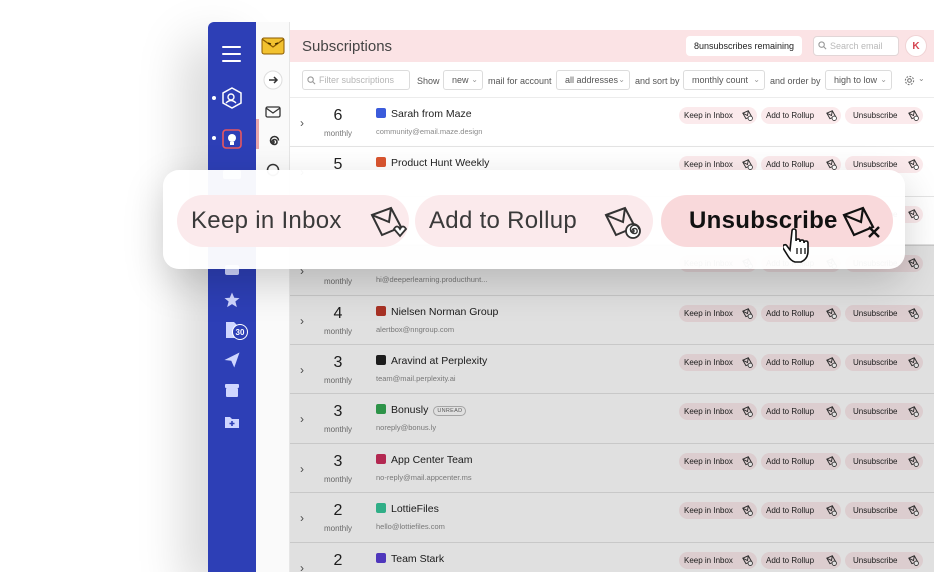  What do you see at coordinates (916, 46) in the screenshot?
I see `avatar: K` at bounding box center [916, 46].